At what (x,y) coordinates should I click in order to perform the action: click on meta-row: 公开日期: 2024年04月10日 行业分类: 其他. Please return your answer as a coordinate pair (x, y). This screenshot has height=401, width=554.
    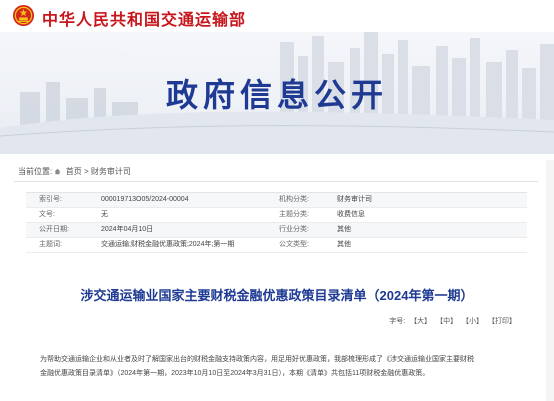
    Looking at the image, I should click on (276, 230).